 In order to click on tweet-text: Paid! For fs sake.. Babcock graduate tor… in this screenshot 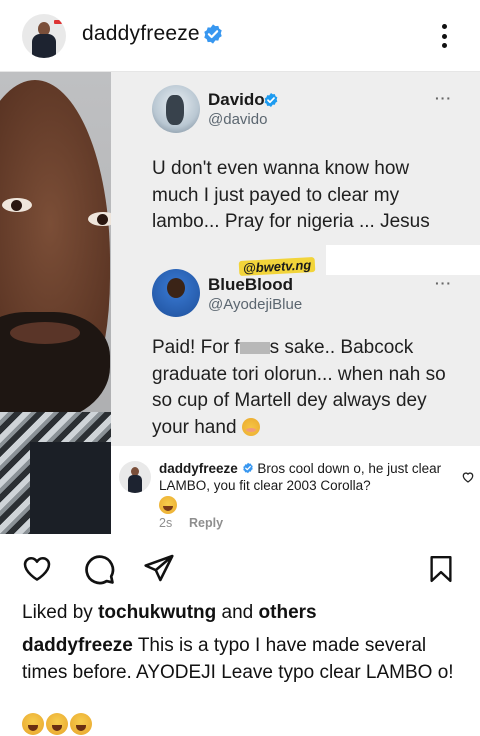, I will do `click(299, 387)`.